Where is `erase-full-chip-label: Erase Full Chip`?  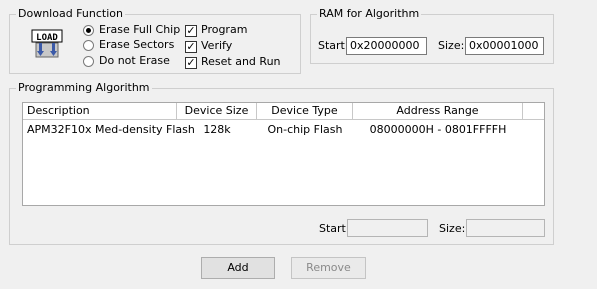 erase-full-chip-label: Erase Full Chip is located at coordinates (139, 29).